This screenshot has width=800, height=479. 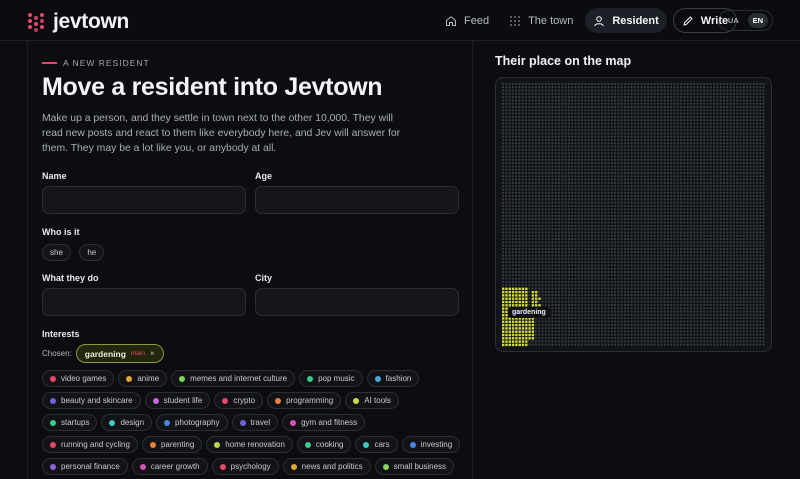 What do you see at coordinates (127, 422) in the screenshot?
I see `interest-chip: design` at bounding box center [127, 422].